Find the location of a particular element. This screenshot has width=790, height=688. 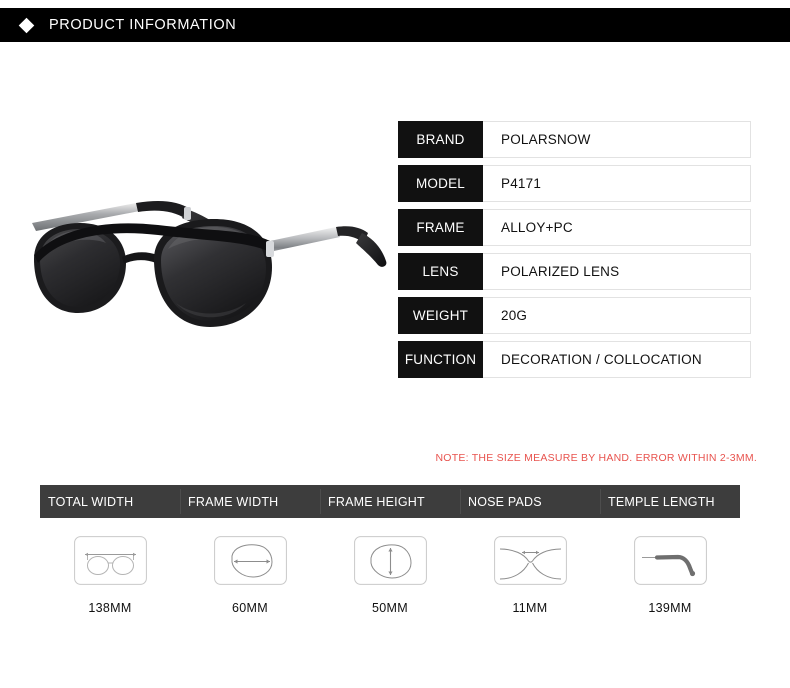

measurement-body-row: 138MM 60MM 50MM 11MM 139MM is located at coordinates (390, 566).